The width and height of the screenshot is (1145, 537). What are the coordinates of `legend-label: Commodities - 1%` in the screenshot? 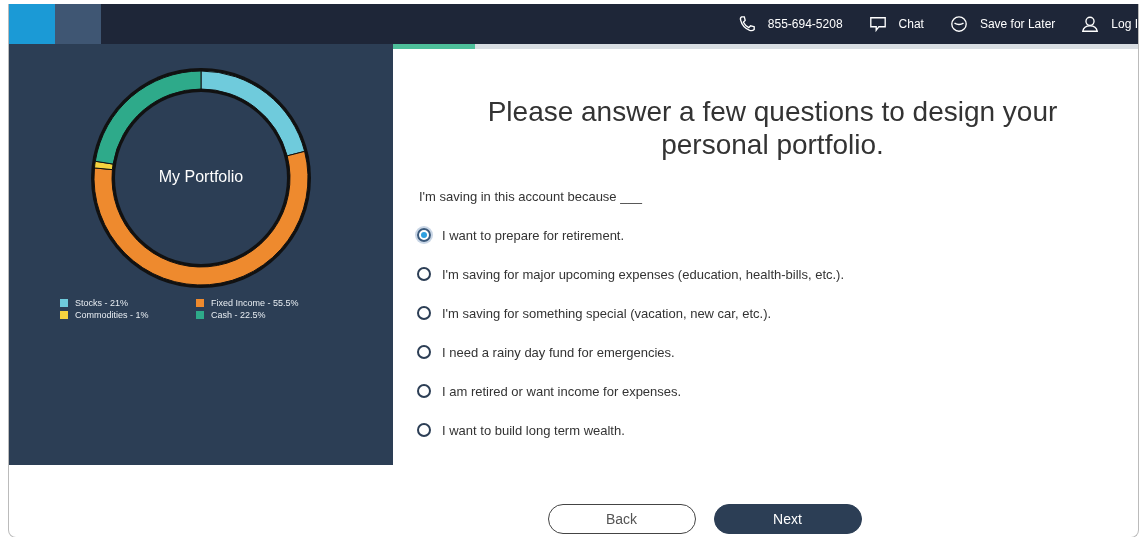 It's located at (112, 315).